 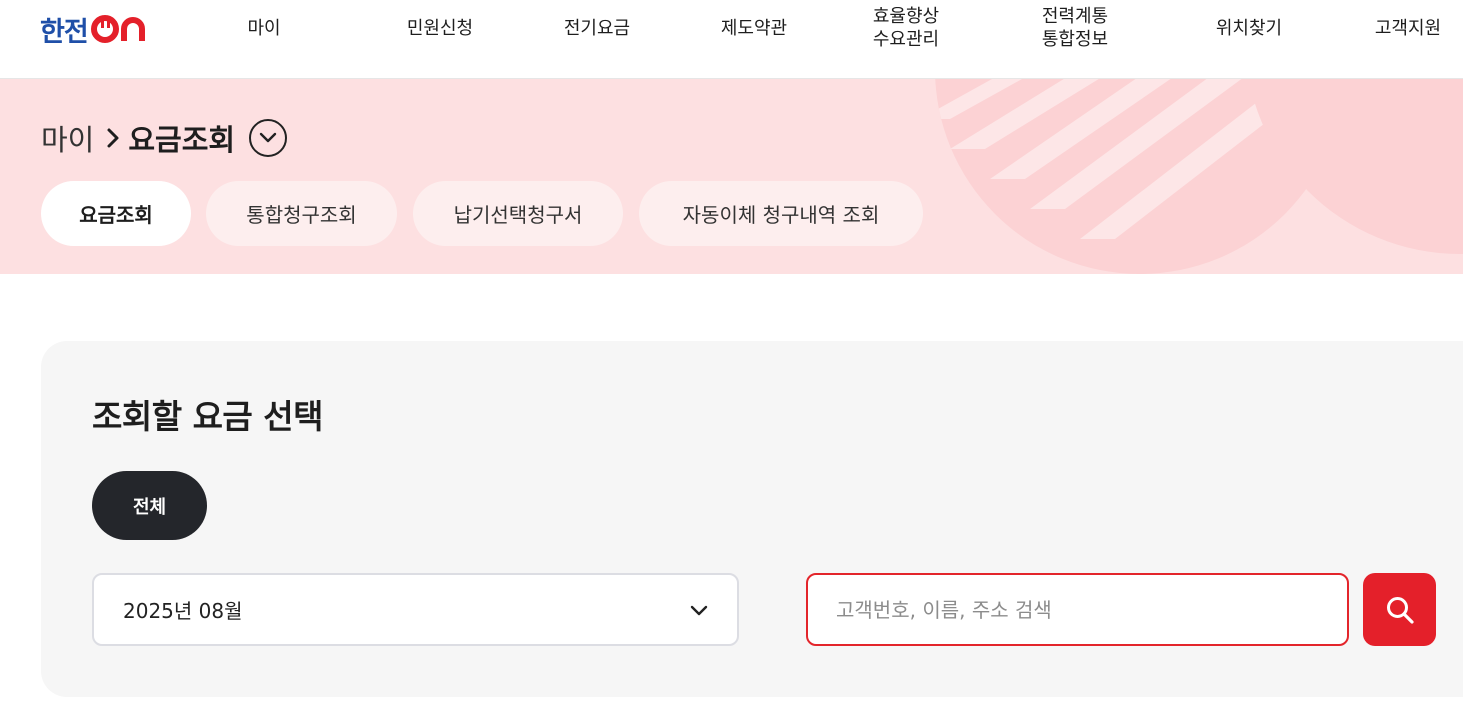 What do you see at coordinates (67, 138) in the screenshot?
I see `breadcrumb-home: 마이` at bounding box center [67, 138].